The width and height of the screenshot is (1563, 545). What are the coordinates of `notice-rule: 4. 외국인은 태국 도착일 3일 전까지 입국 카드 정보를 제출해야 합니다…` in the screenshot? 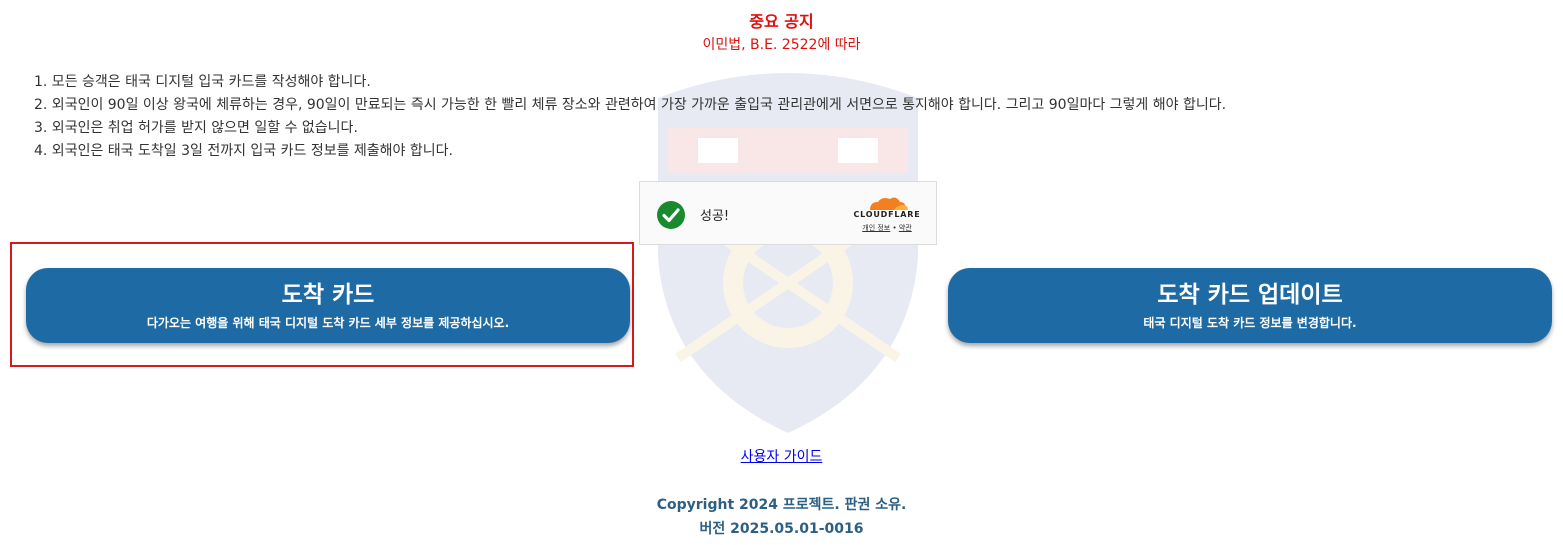 It's located at (243, 151).